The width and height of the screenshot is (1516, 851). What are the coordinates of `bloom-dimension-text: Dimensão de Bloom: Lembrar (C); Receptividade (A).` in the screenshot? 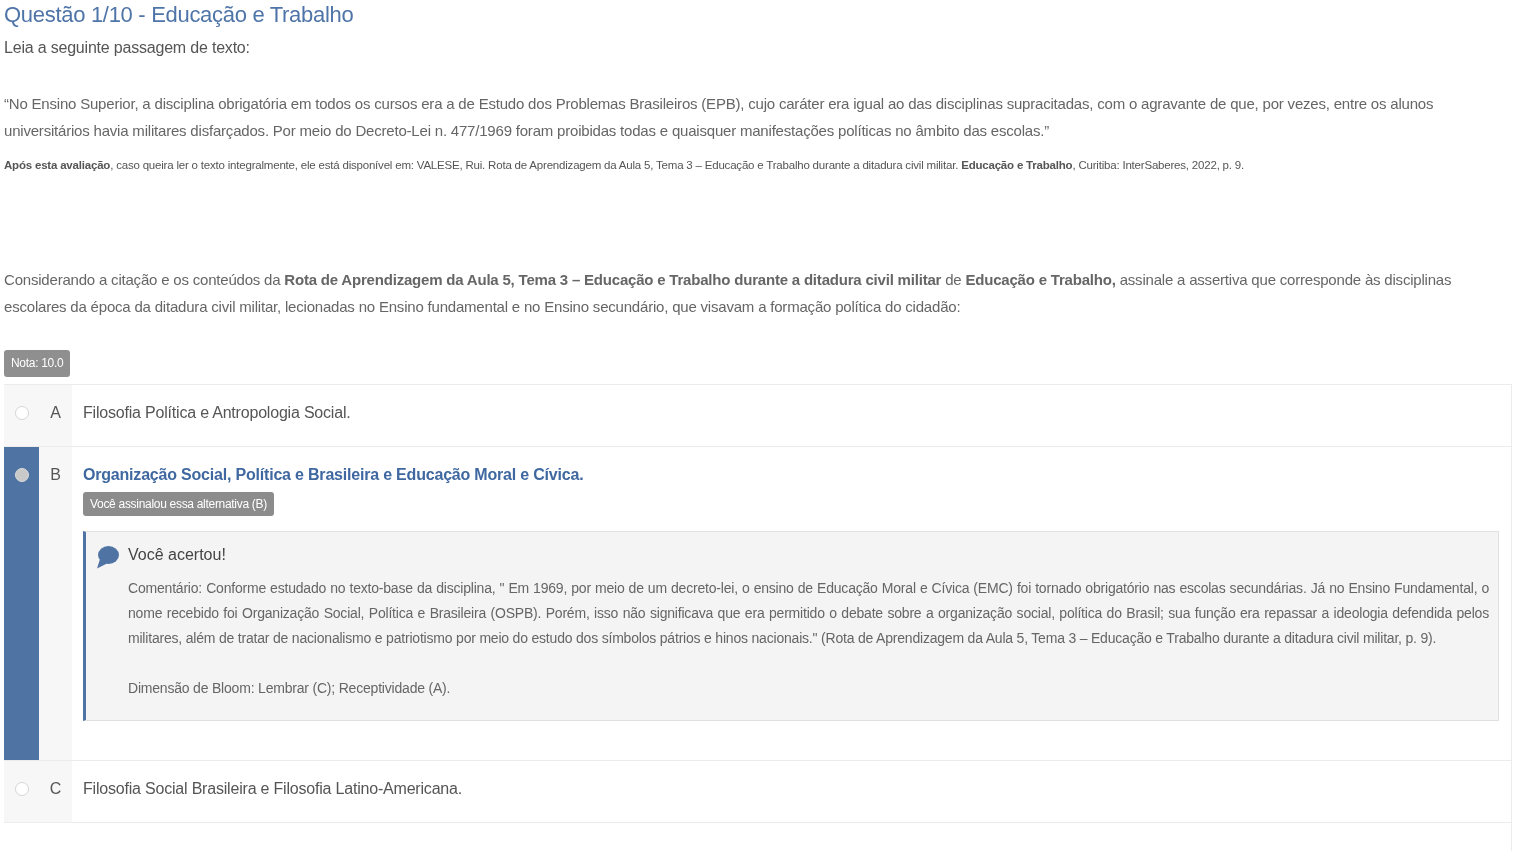 It's located at (289, 688).